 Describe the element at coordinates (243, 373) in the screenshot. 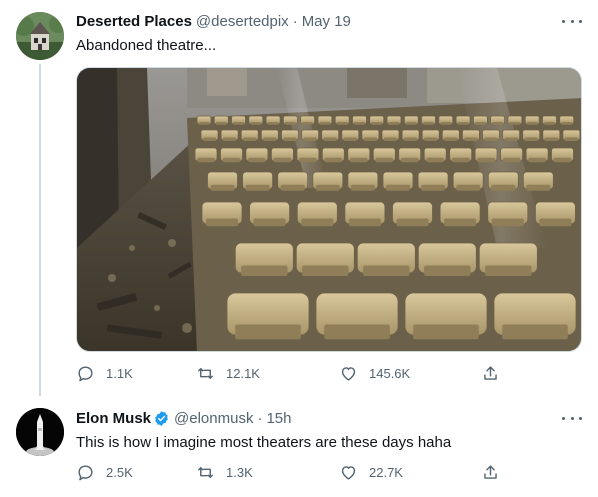

I see `retweet-count: 12.1K` at that location.